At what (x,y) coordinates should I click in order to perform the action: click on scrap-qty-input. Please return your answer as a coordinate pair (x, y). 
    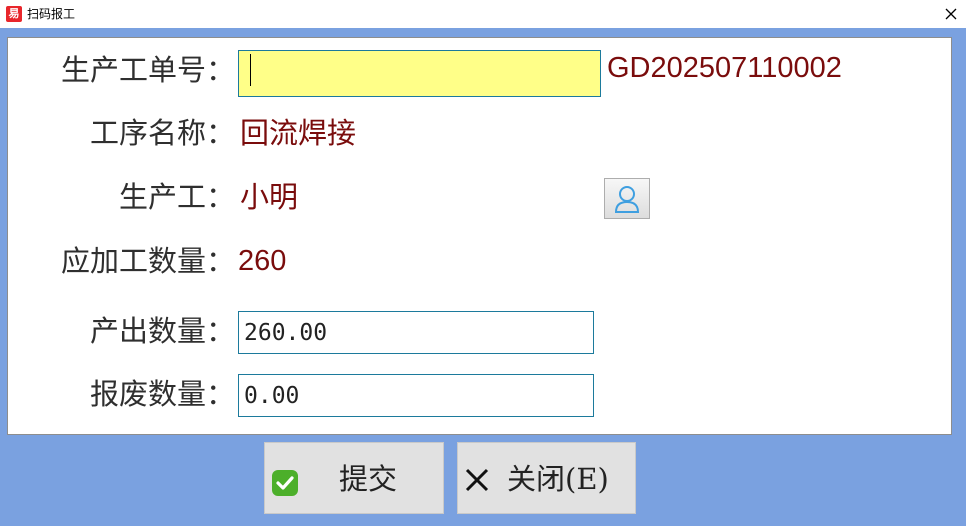
    Looking at the image, I should click on (416, 395).